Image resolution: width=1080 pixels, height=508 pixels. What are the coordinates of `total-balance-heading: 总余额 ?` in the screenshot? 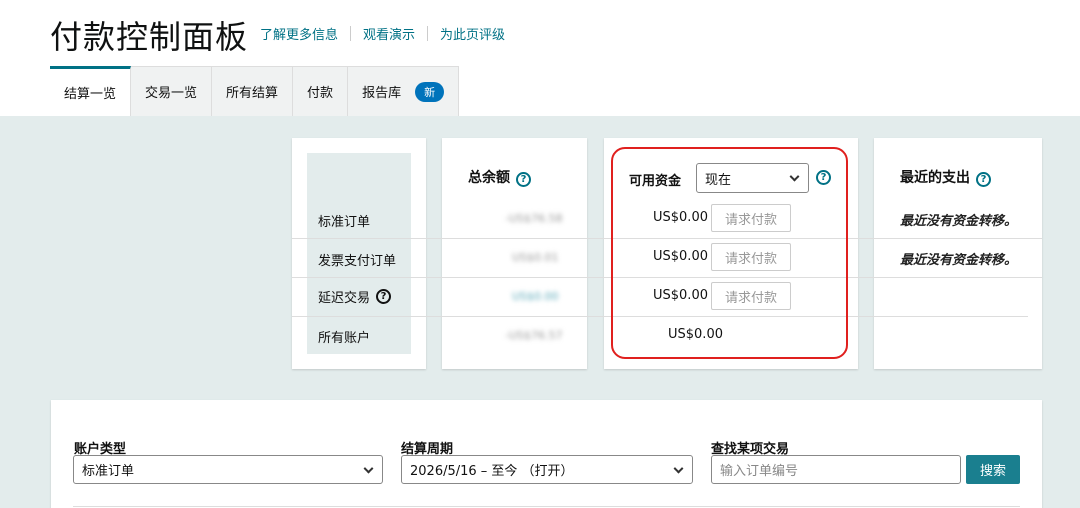 It's located at (499, 176).